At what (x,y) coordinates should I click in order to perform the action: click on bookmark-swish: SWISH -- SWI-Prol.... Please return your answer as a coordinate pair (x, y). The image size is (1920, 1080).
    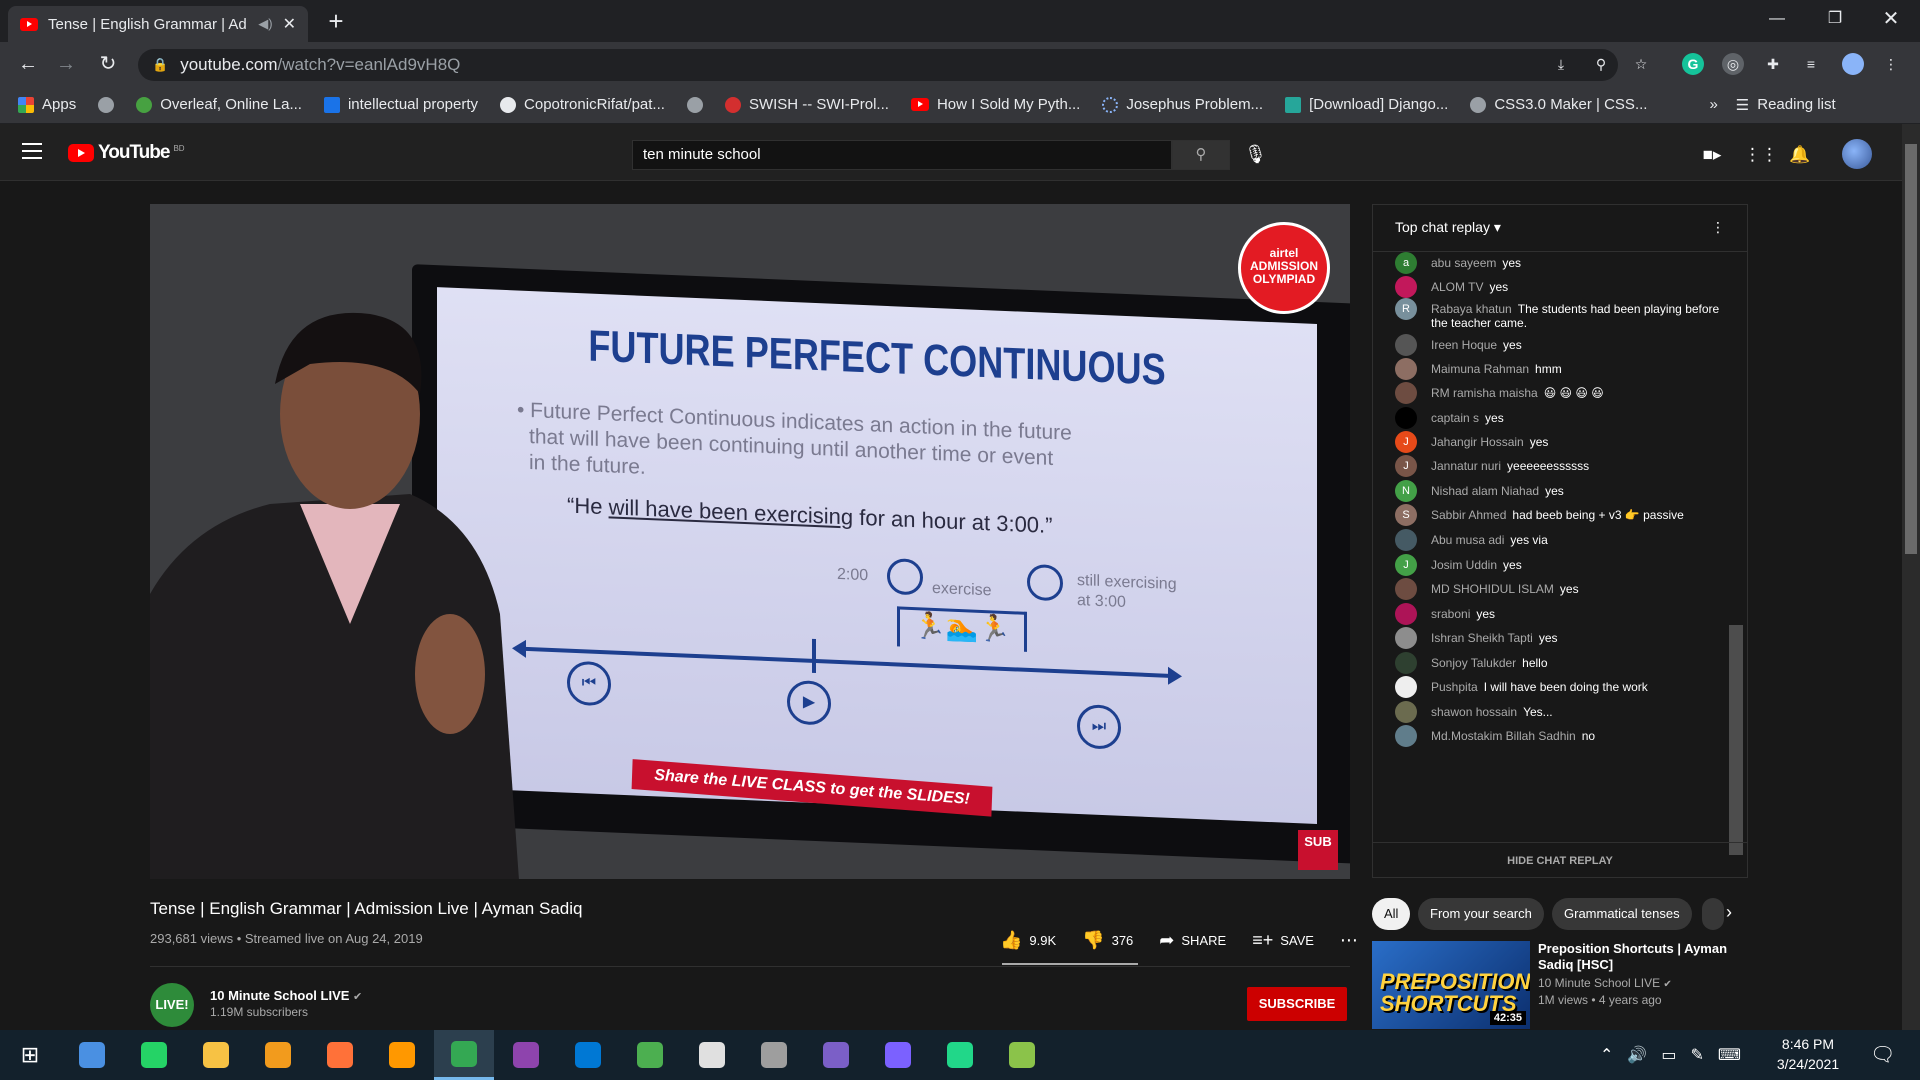
    Looking at the image, I should click on (806, 104).